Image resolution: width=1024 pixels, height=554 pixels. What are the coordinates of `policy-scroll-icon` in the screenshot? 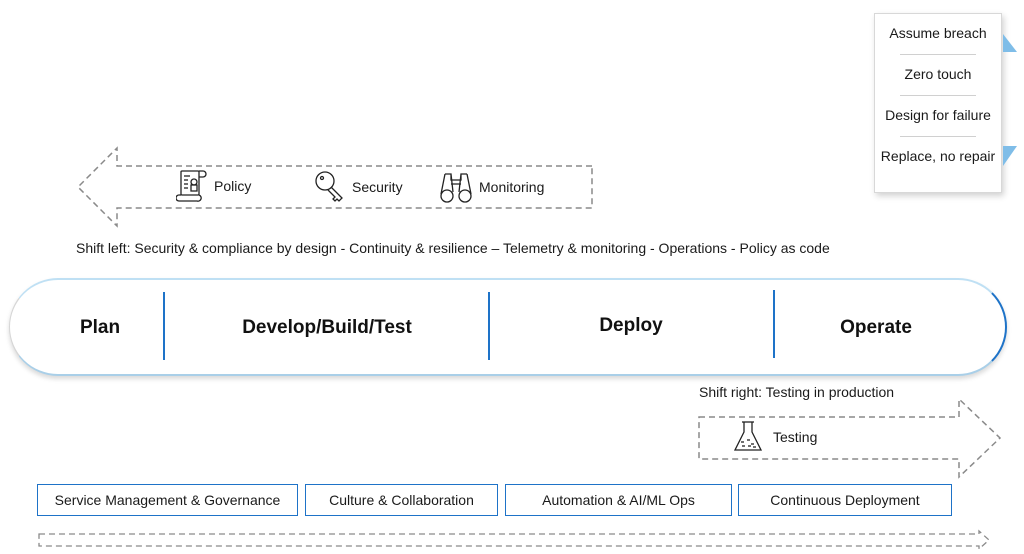 It's located at (192, 186).